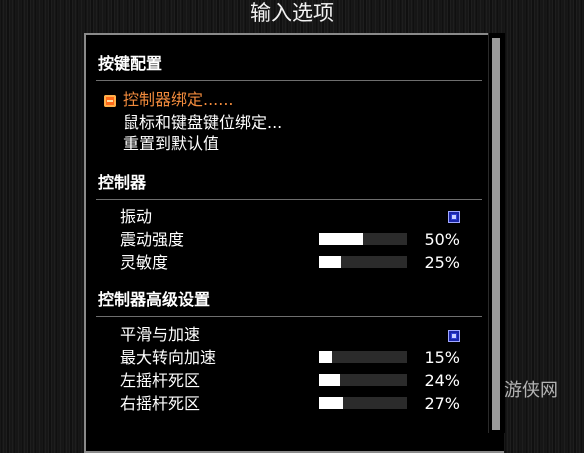  Describe the element at coordinates (152, 239) in the screenshot. I see `vibration-strength-label: 震动强度` at that location.